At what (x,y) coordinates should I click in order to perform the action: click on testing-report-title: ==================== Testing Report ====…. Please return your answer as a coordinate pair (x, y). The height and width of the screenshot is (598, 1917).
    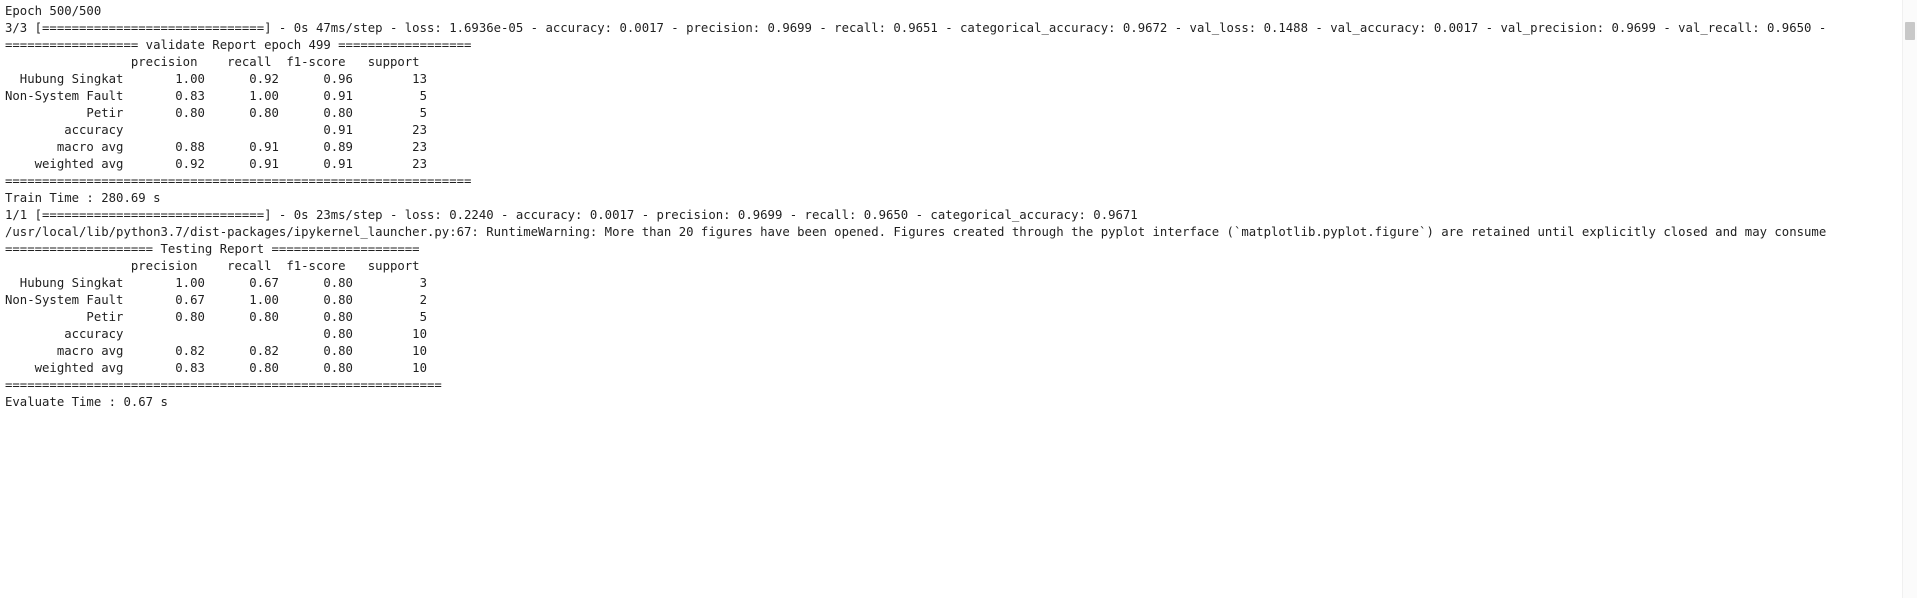
    Looking at the image, I should click on (212, 249).